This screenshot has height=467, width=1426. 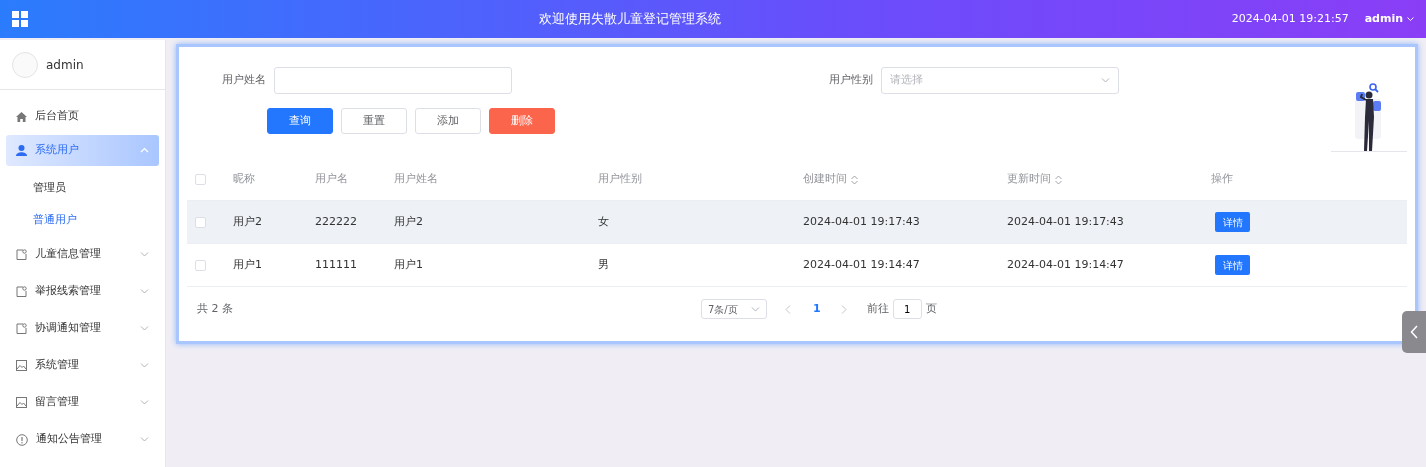 I want to click on table-cell: 111111, so click(x=336, y=264).